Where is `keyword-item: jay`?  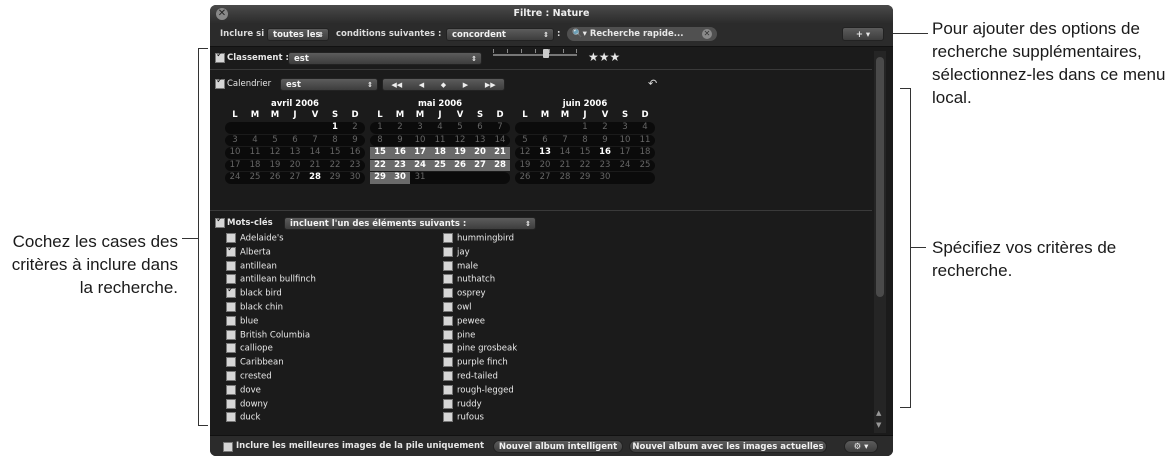 keyword-item: jay is located at coordinates (456, 251).